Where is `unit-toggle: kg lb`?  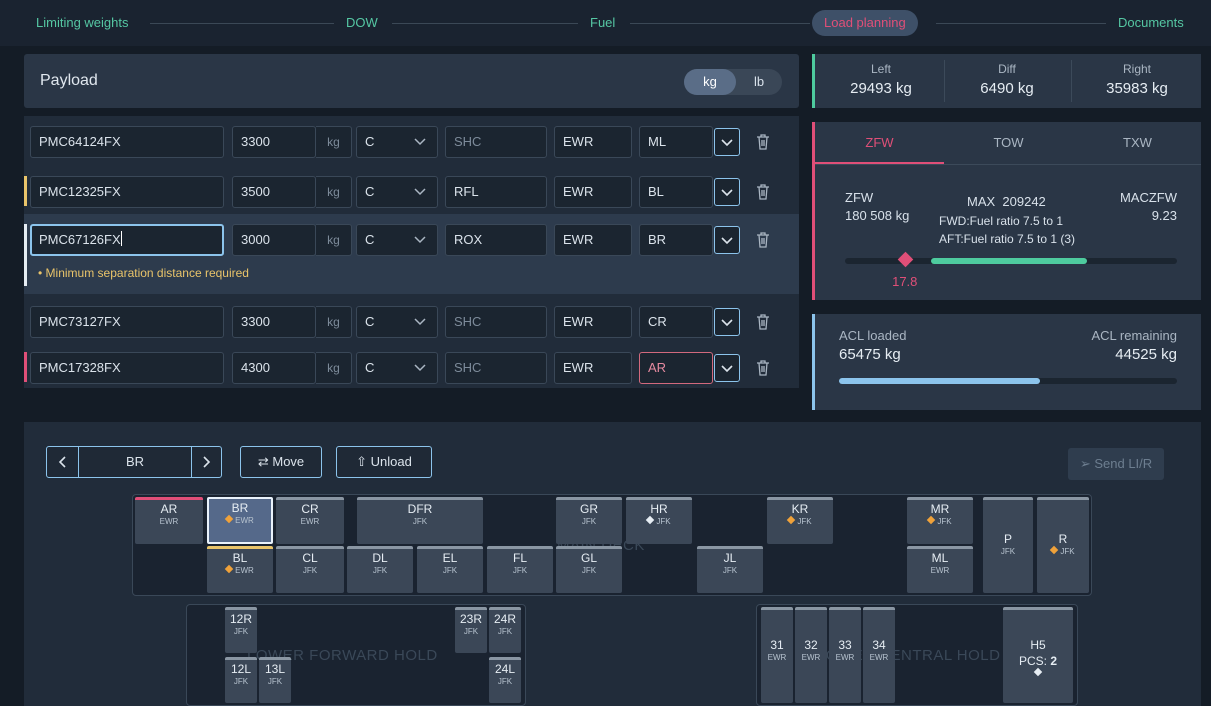 unit-toggle: kg lb is located at coordinates (733, 82).